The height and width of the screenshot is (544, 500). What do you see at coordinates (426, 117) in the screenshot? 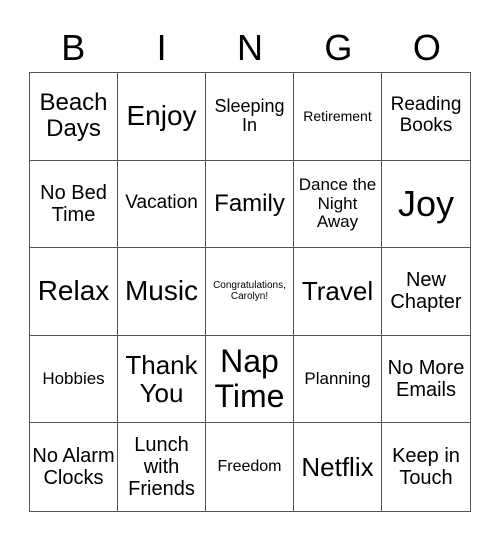
I see `bingo-cell: Reading Books` at bounding box center [426, 117].